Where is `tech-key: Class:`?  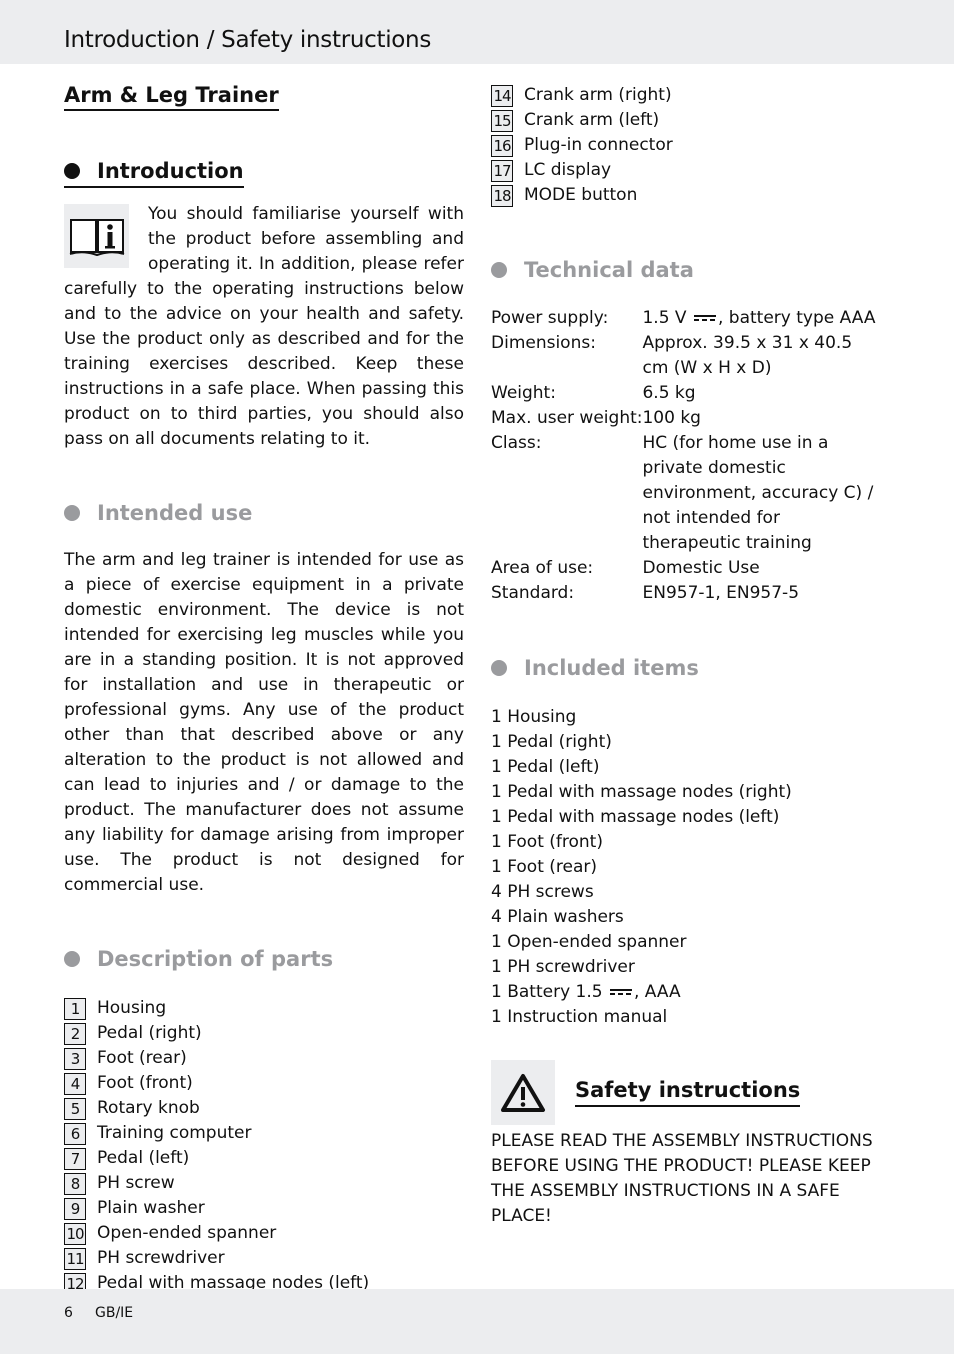
tech-key: Class: is located at coordinates (516, 443).